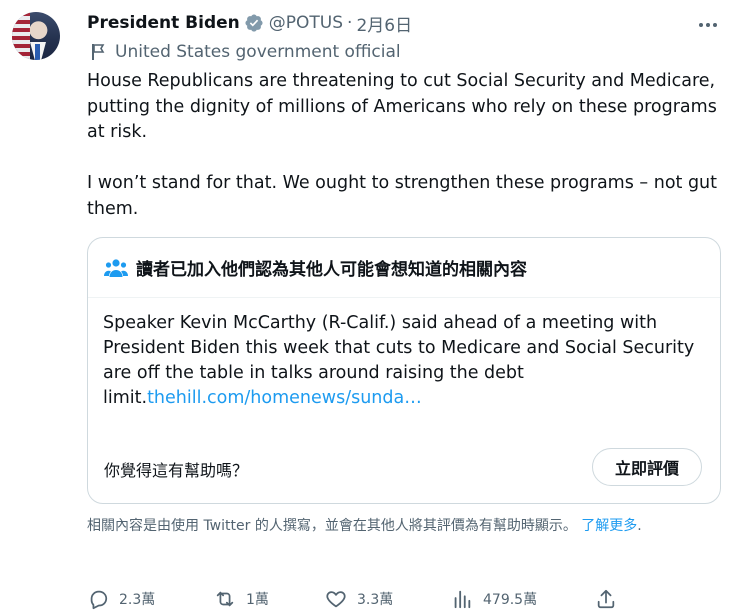 This screenshot has width=752, height=614. I want to click on author-avatar, so click(36, 36).